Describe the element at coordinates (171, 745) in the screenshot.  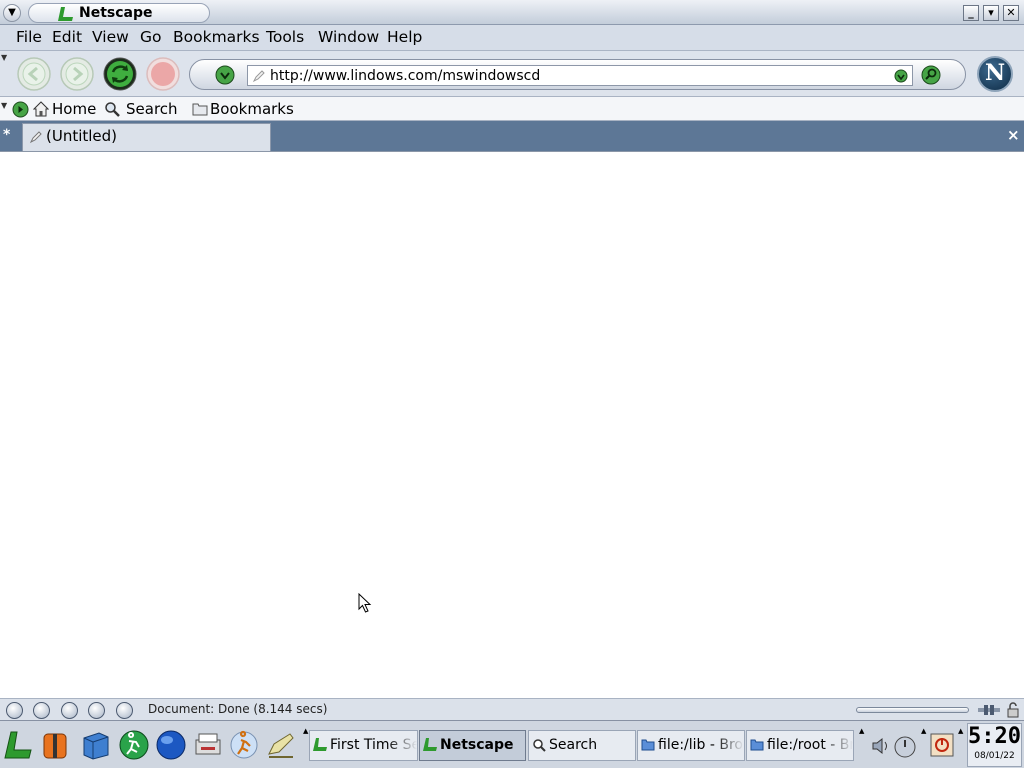
I see `browser-globe-icon` at that location.